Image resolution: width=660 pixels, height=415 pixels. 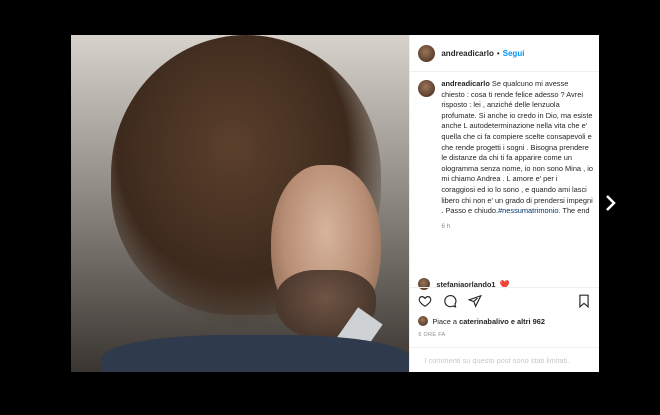 I want to click on likes-user: caterinabalivo, so click(x=484, y=321).